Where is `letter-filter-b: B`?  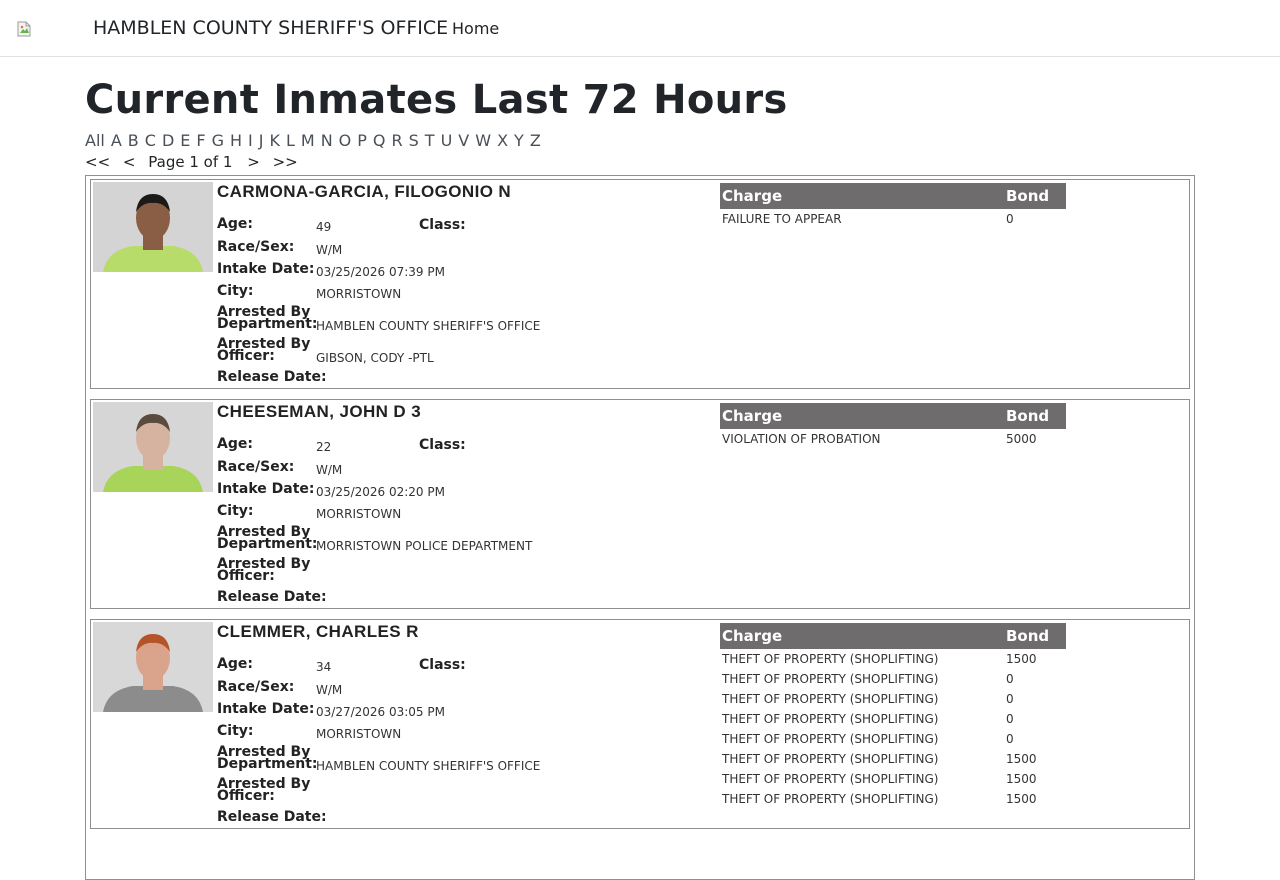 letter-filter-b: B is located at coordinates (133, 140).